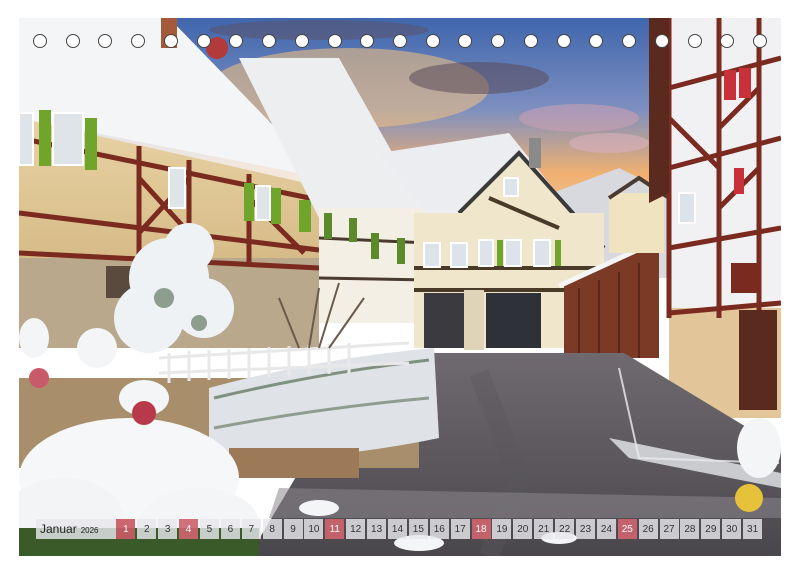  What do you see at coordinates (711, 529) in the screenshot?
I see `day-cell: 29` at bounding box center [711, 529].